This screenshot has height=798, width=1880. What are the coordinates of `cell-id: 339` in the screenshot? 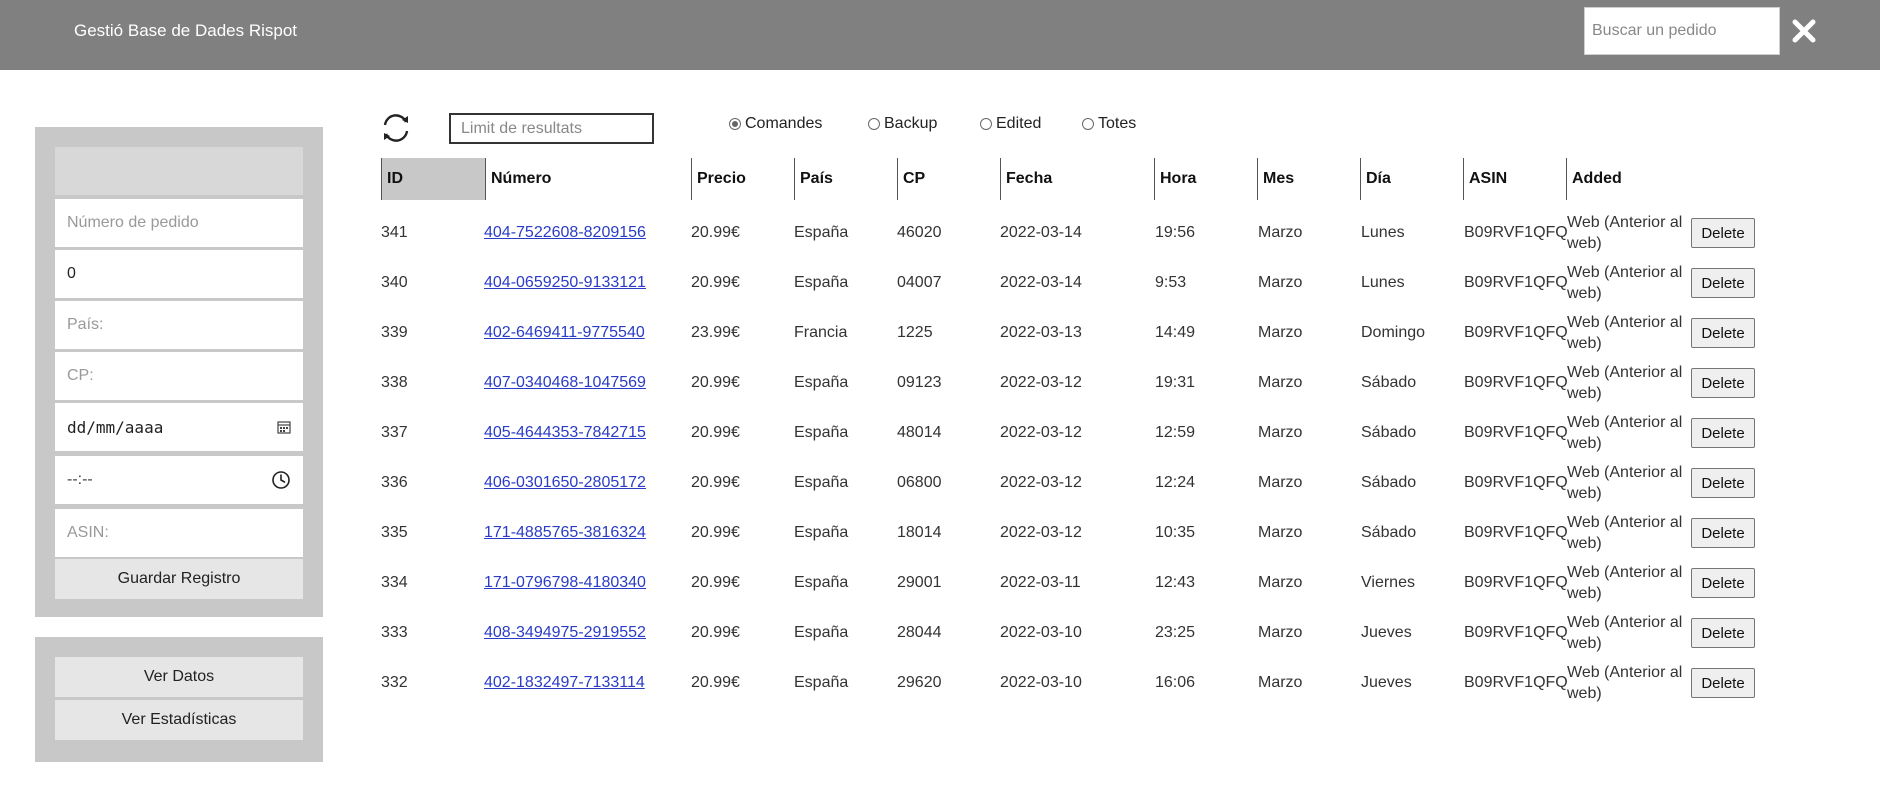 It's located at (394, 332).